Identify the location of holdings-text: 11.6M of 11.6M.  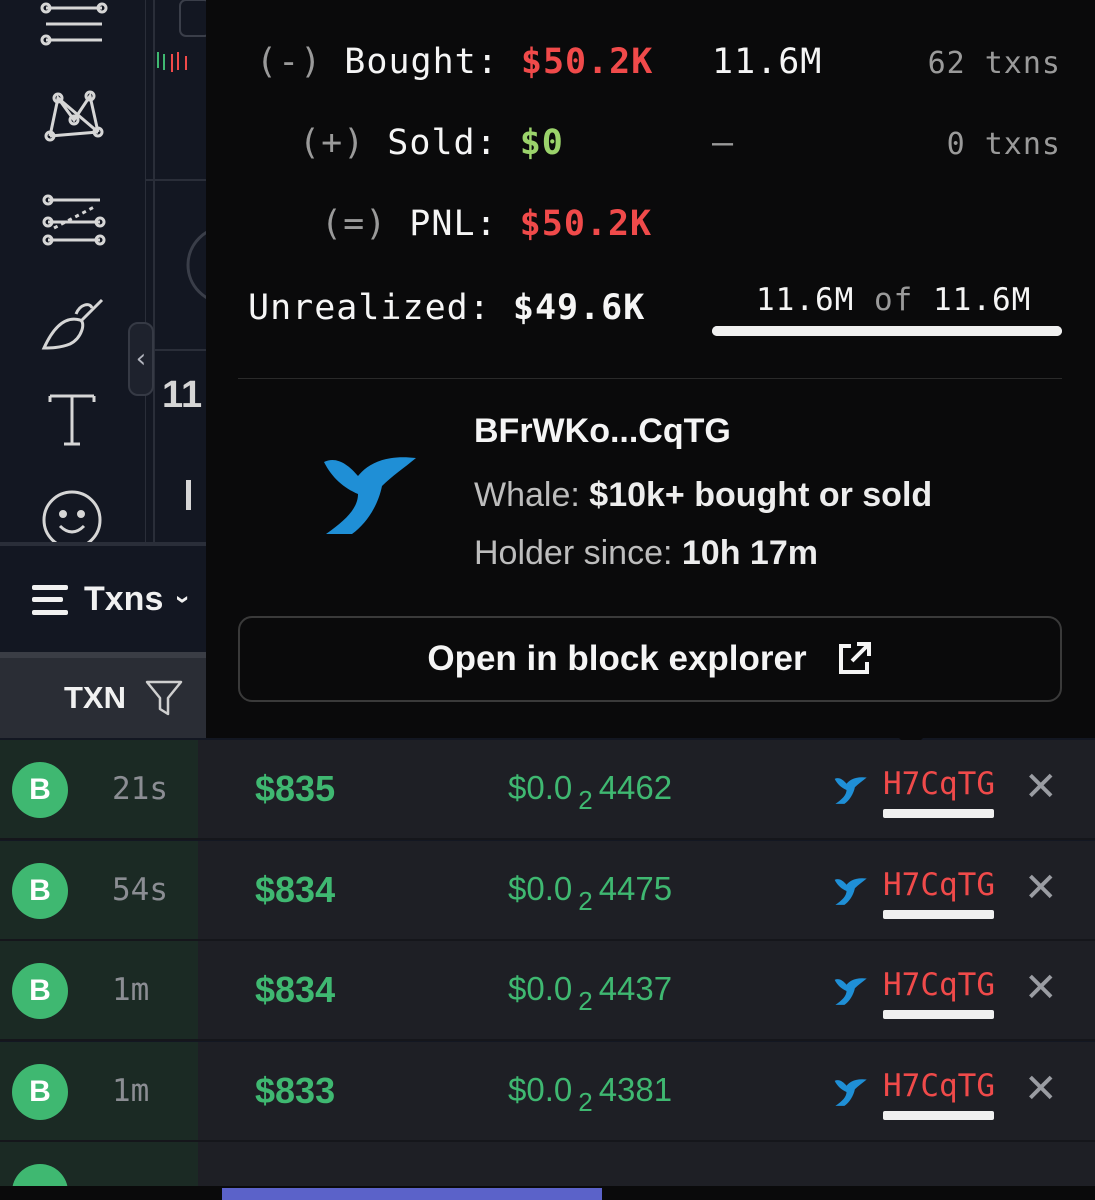
(893, 300).